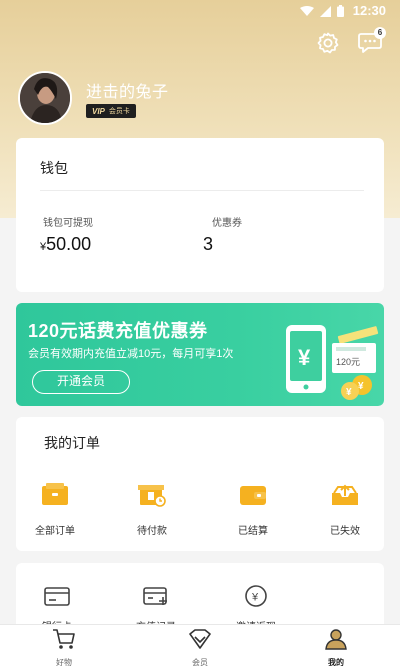 The image size is (400, 666). I want to click on nav-goods: 好物, so click(64, 647).